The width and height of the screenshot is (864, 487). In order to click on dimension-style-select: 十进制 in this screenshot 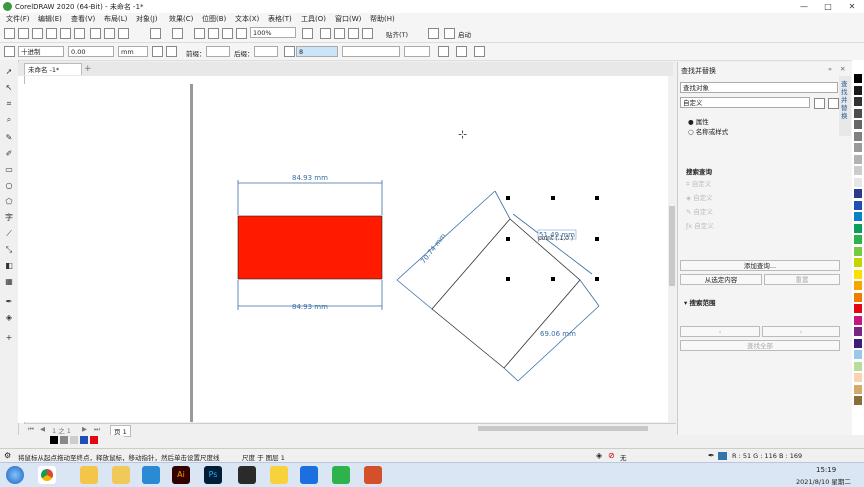, I will do `click(41, 51)`.